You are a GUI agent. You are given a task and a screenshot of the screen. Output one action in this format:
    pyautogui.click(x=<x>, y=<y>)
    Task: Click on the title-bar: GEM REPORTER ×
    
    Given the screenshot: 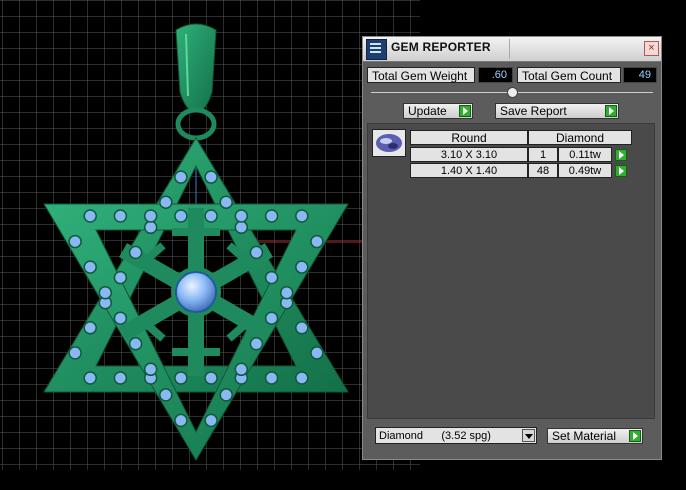 What is the action you would take?
    pyautogui.click(x=512, y=49)
    